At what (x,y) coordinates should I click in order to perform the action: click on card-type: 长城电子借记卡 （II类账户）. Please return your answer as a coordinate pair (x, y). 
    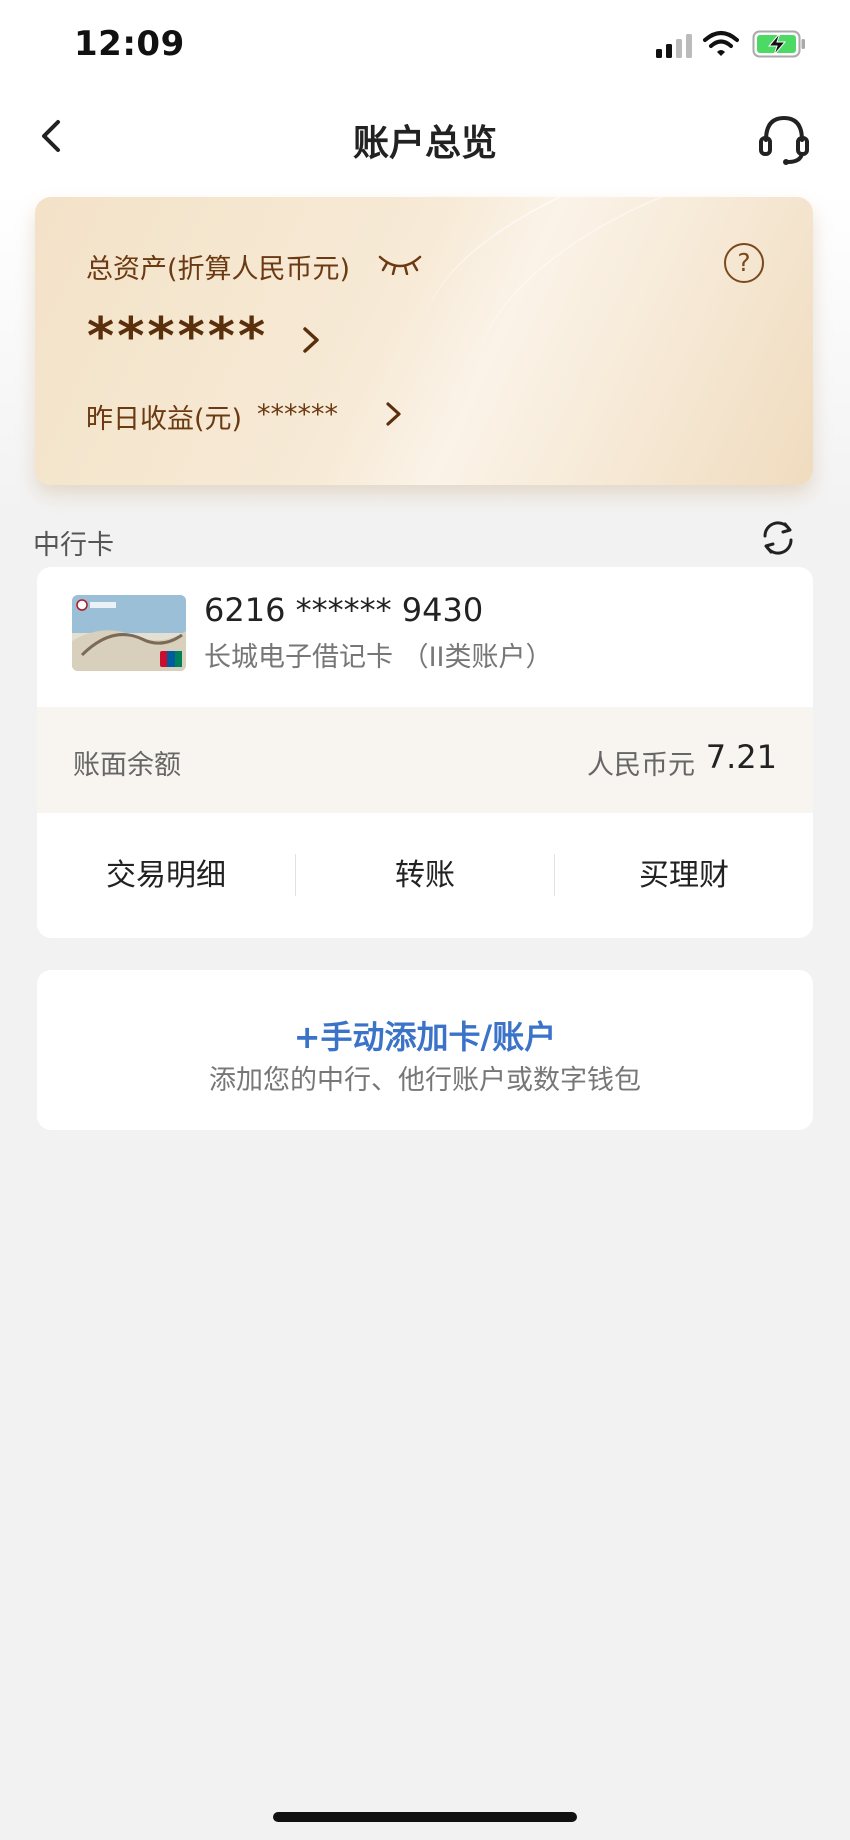
    Looking at the image, I should click on (378, 657).